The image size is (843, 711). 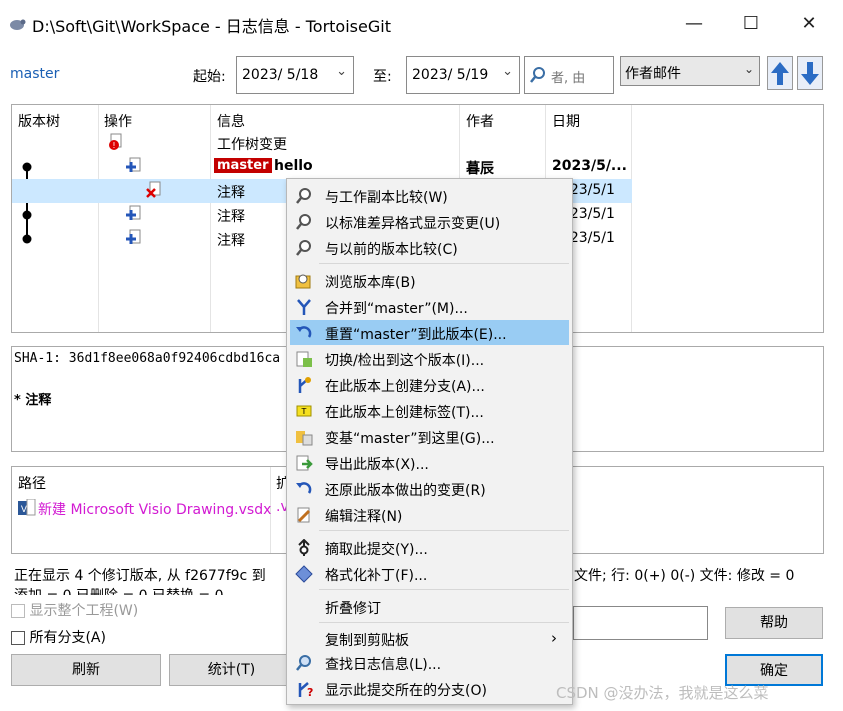 What do you see at coordinates (554, 638) in the screenshot?
I see `chevron-right-icon: ›` at bounding box center [554, 638].